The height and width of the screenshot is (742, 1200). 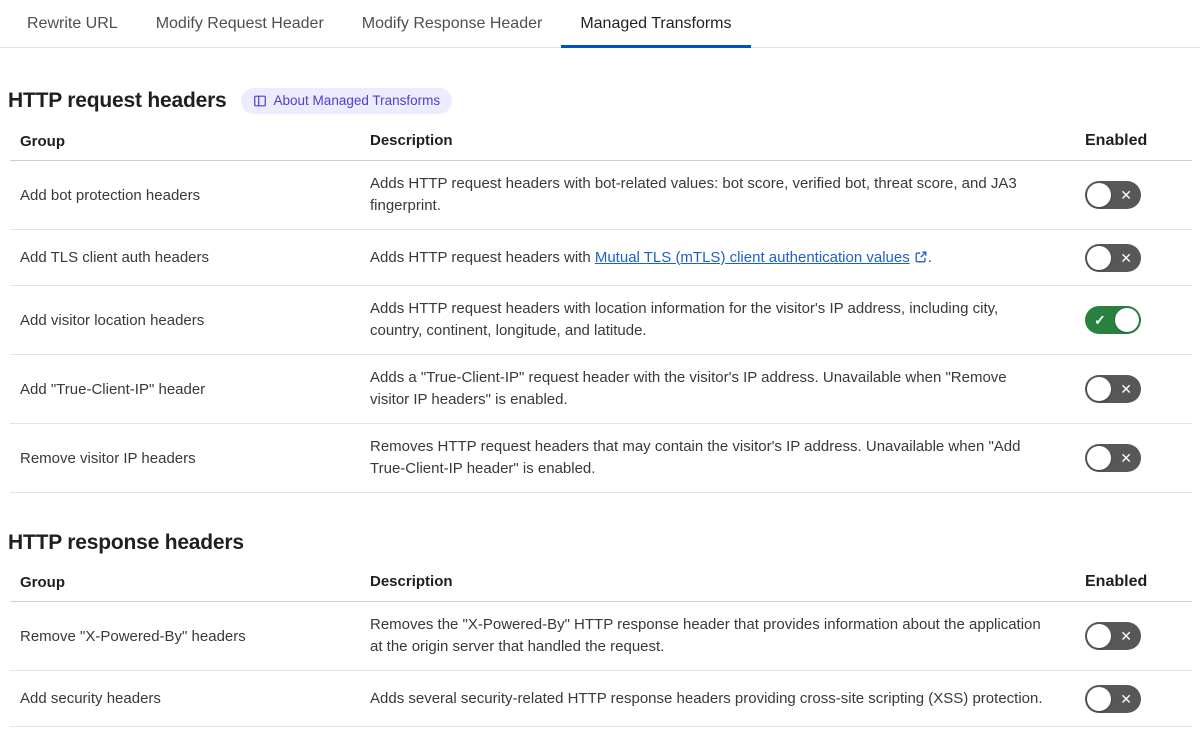 What do you see at coordinates (1113, 698) in the screenshot?
I see `toggle-add-security-headers: ✕ ✓` at bounding box center [1113, 698].